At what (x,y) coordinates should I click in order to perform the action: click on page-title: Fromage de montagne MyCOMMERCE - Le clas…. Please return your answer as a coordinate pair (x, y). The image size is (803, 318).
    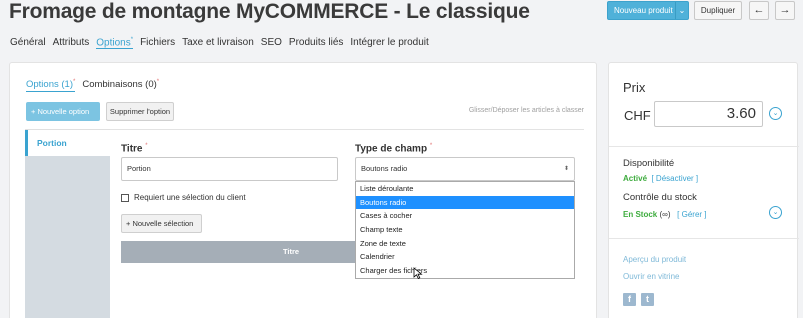
    Looking at the image, I should click on (269, 11).